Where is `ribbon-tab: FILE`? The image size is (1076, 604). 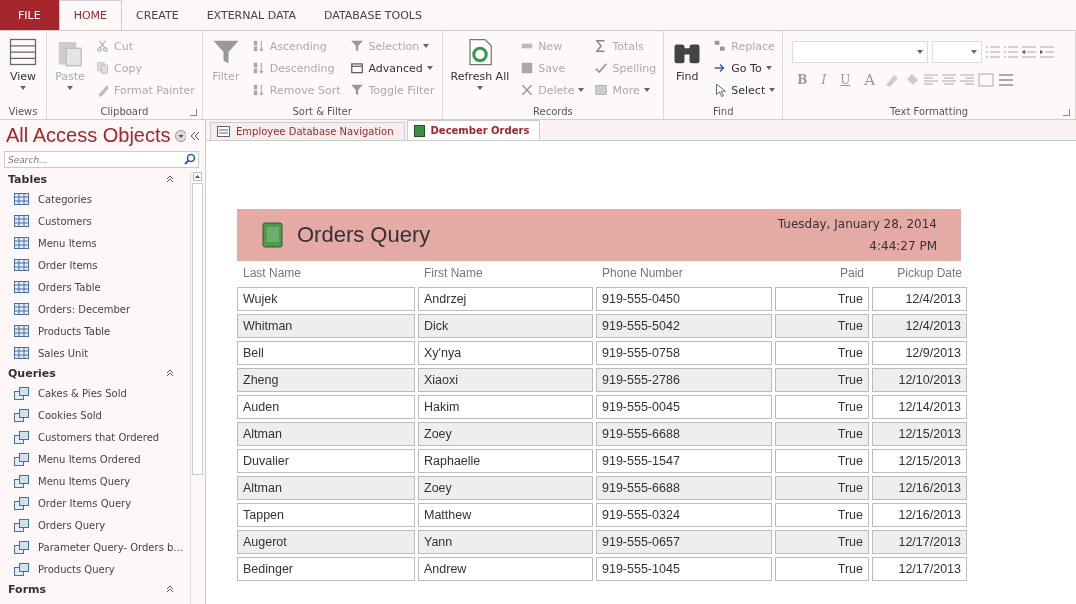 ribbon-tab: FILE is located at coordinates (29, 15).